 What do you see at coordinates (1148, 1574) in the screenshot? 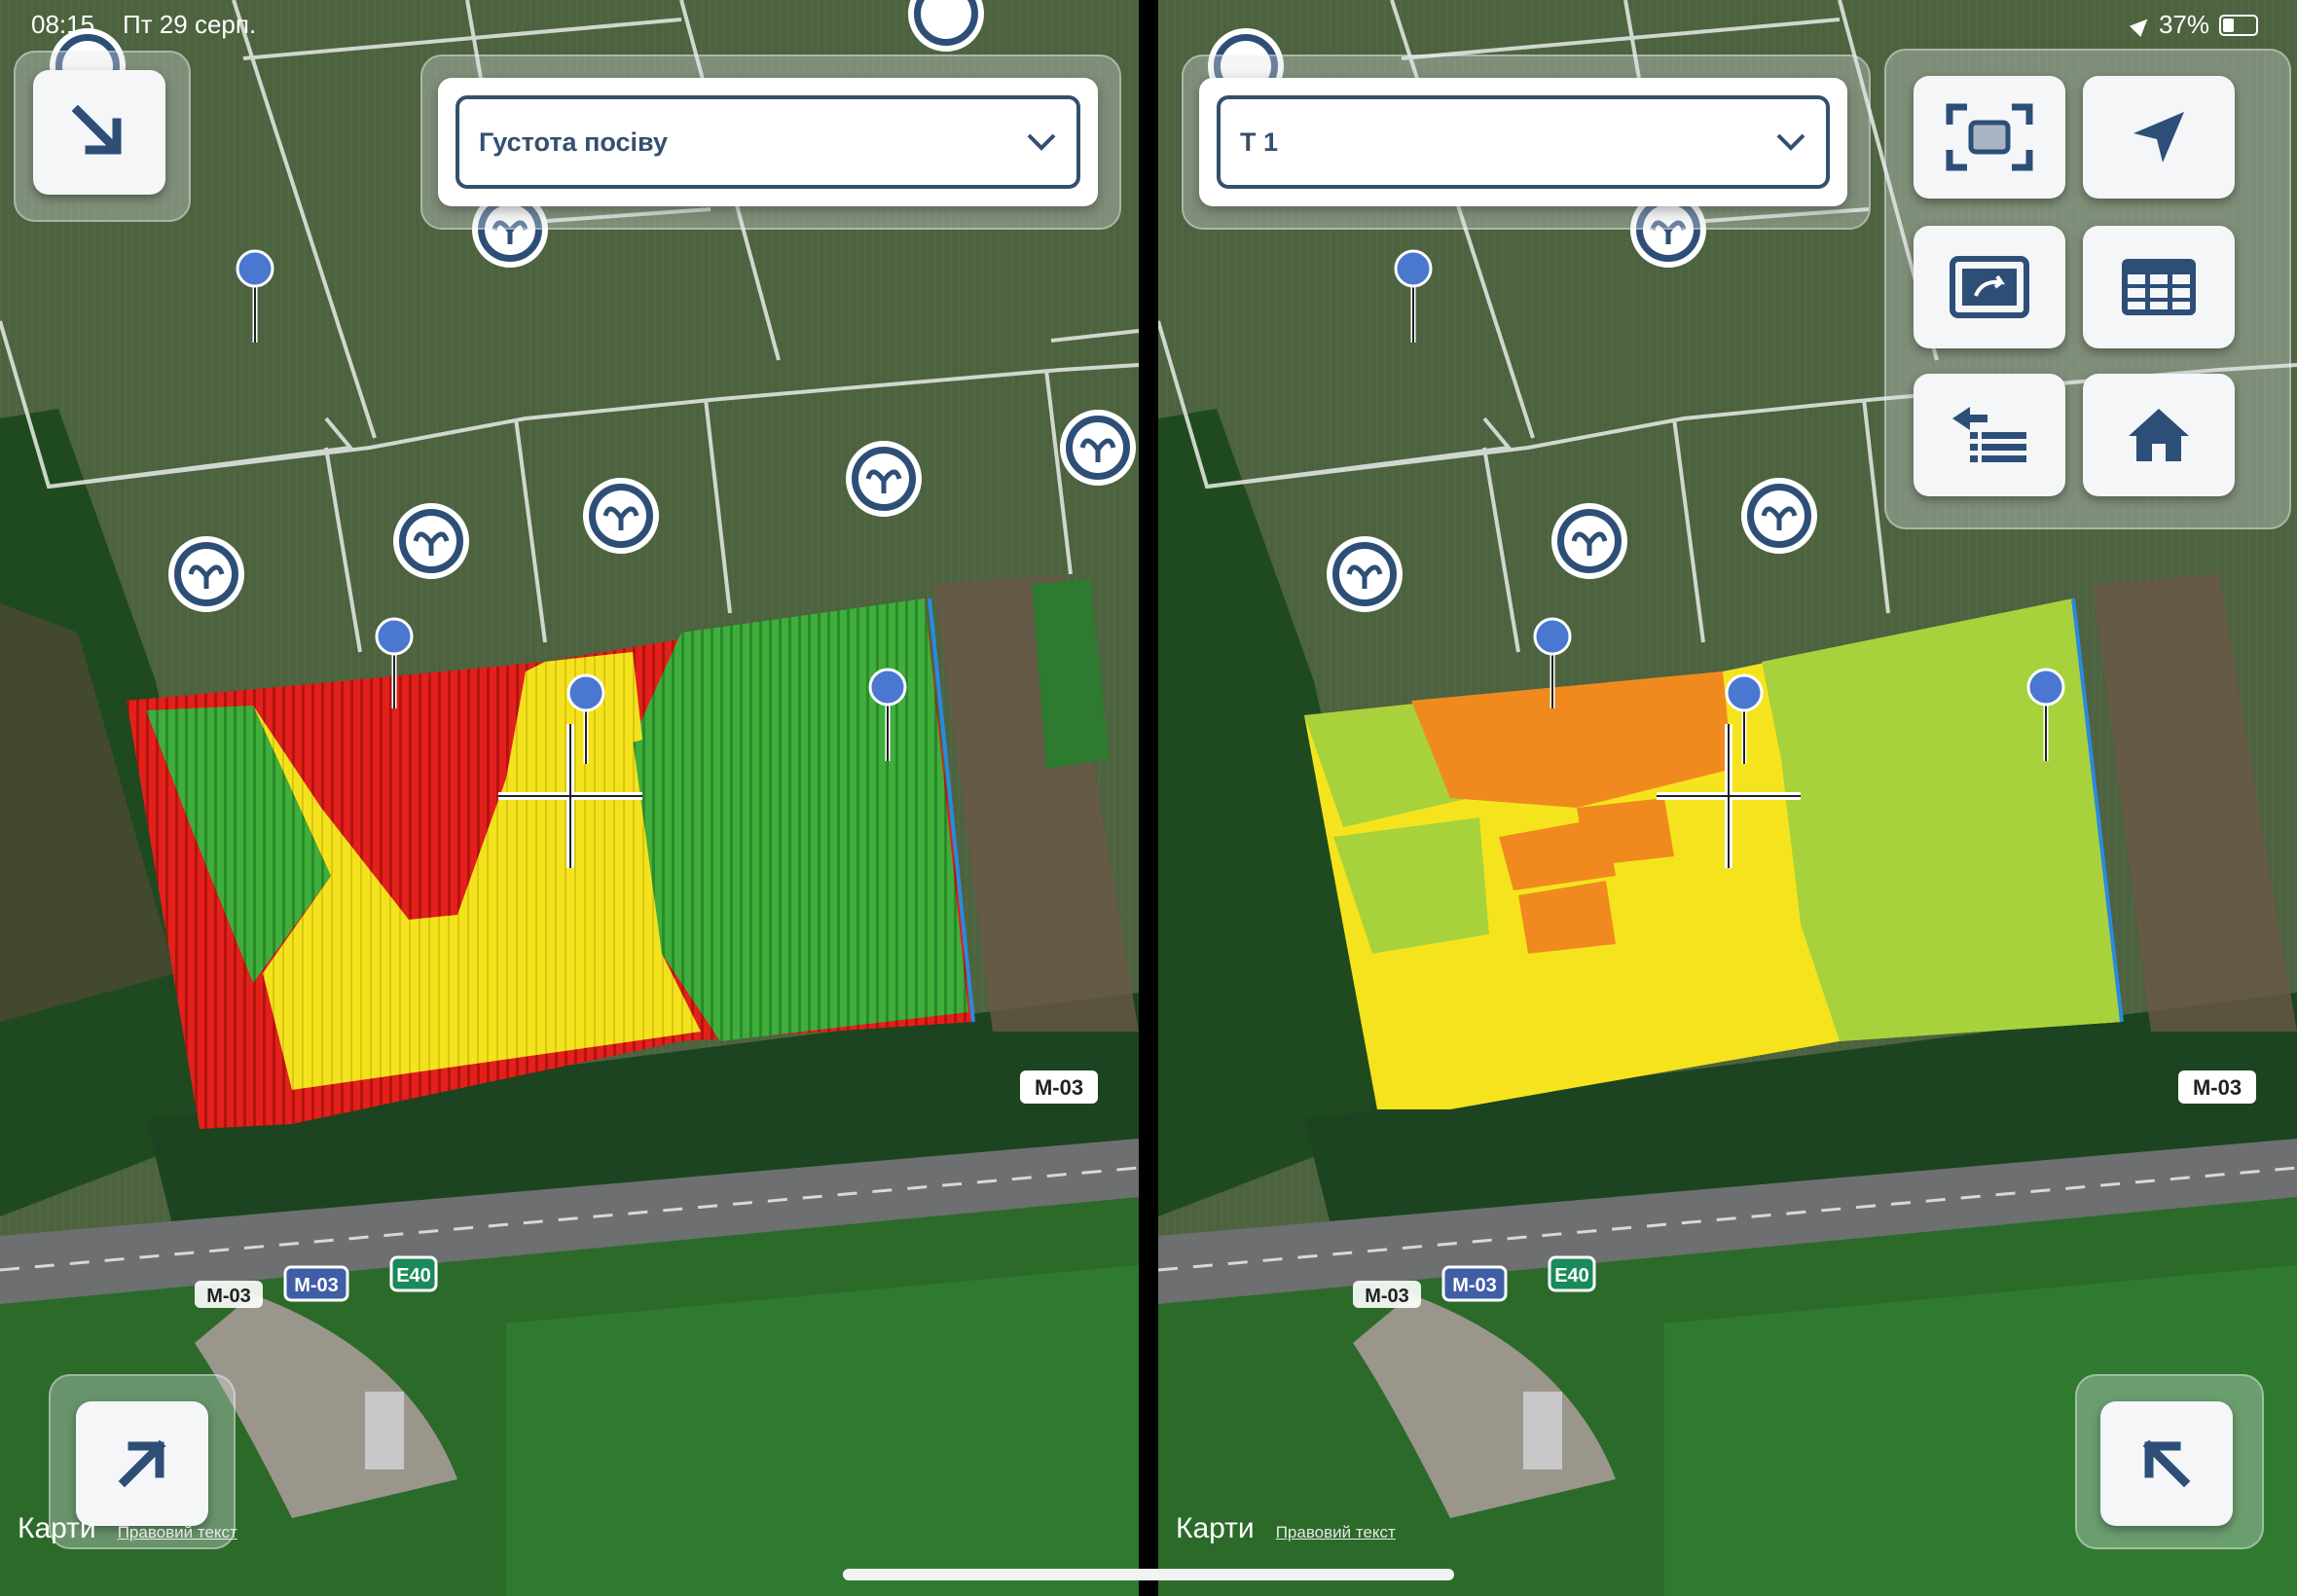
I see `home-indicator` at bounding box center [1148, 1574].